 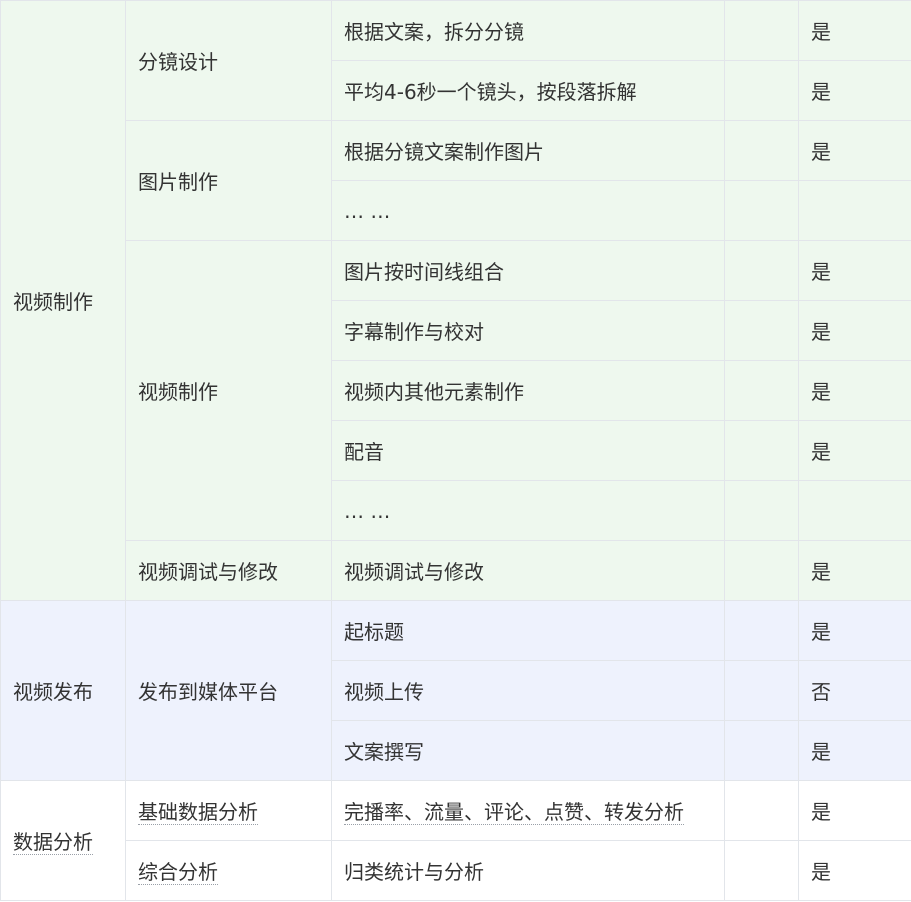 What do you see at coordinates (528, 870) in the screenshot?
I see `task-text: 归类统计与分析` at bounding box center [528, 870].